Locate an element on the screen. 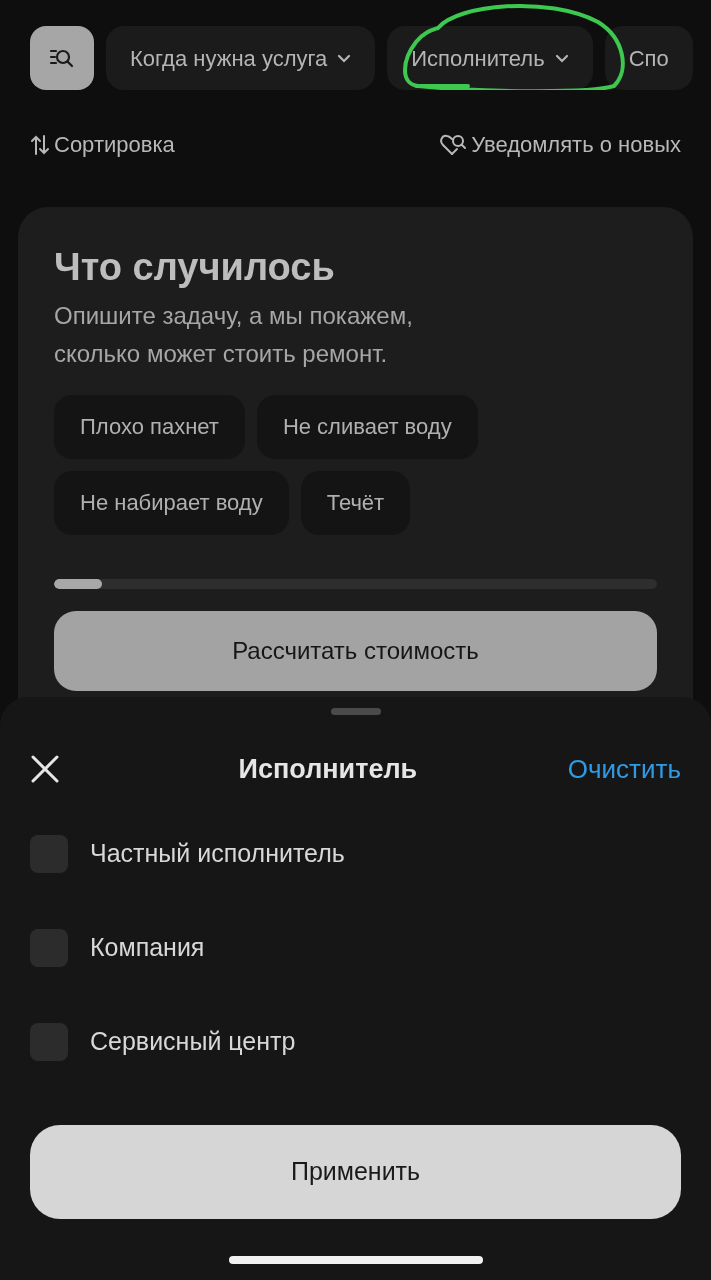  filter-chip: Спо is located at coordinates (648, 58).